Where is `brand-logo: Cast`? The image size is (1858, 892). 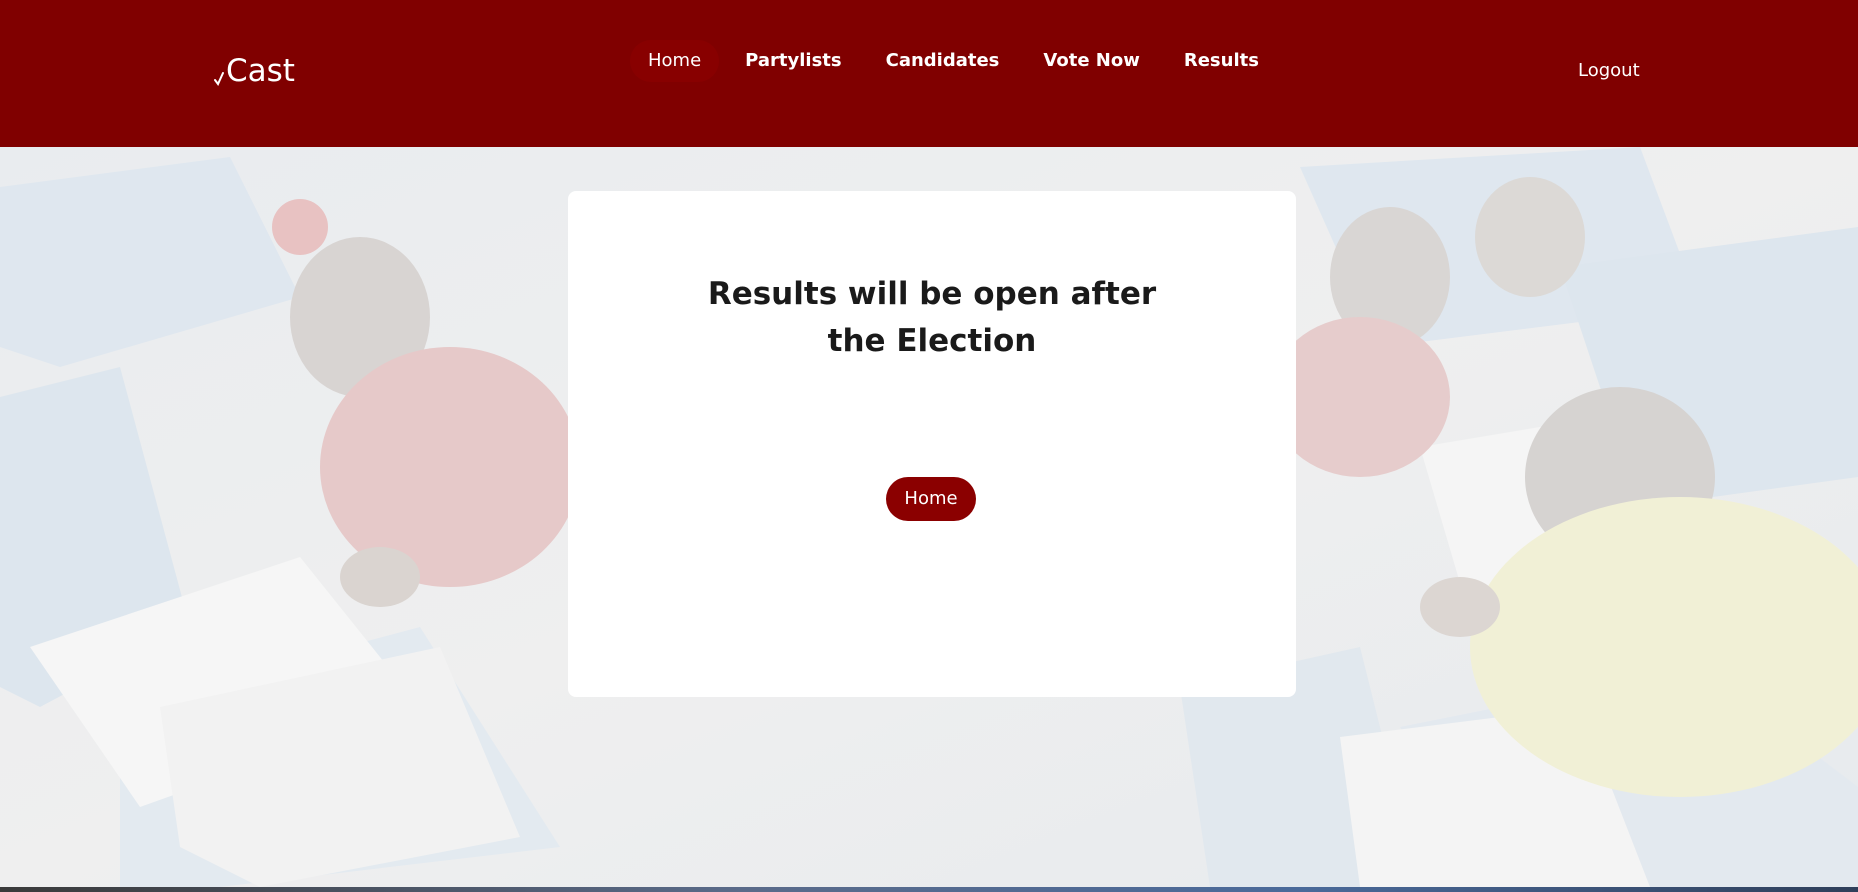 brand-logo: Cast is located at coordinates (254, 71).